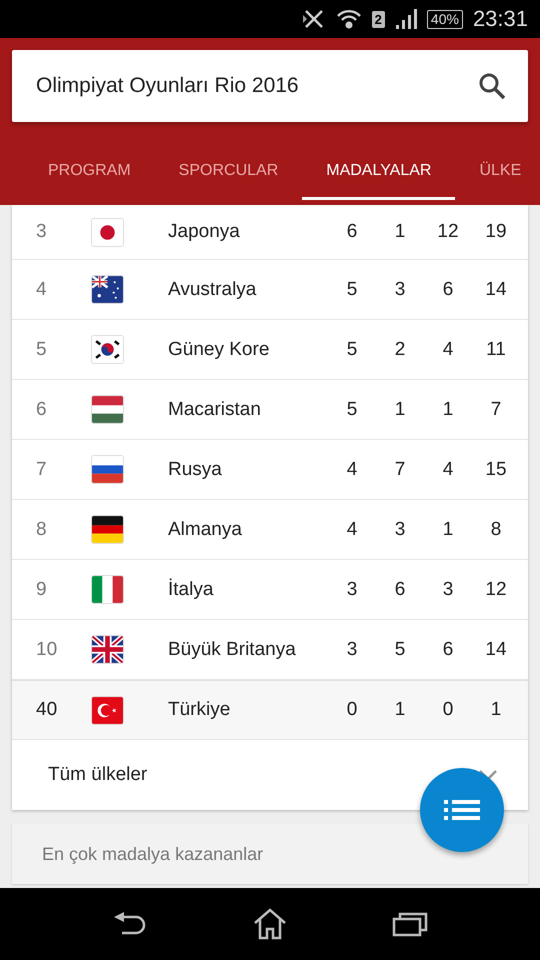 The width and height of the screenshot is (540, 960). What do you see at coordinates (213, 289) in the screenshot?
I see `country-cell-text: Avustralya` at bounding box center [213, 289].